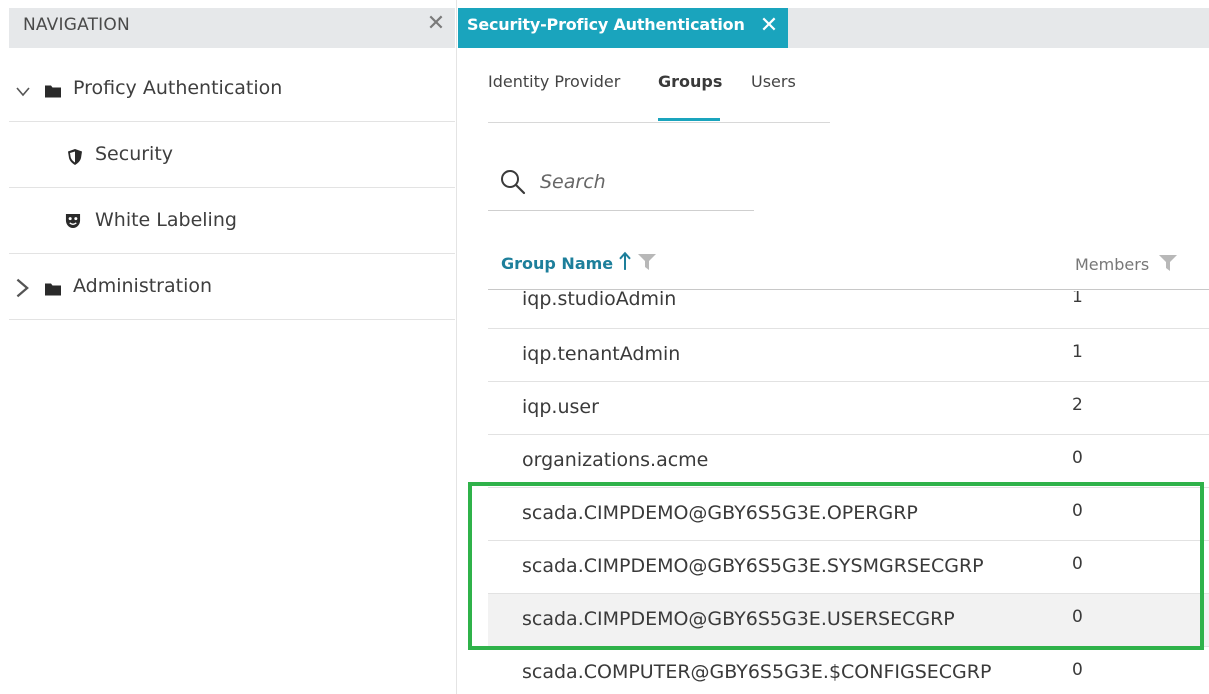 The image size is (1209, 694). I want to click on group-name-cell: iqp.studioAdmin, so click(599, 300).